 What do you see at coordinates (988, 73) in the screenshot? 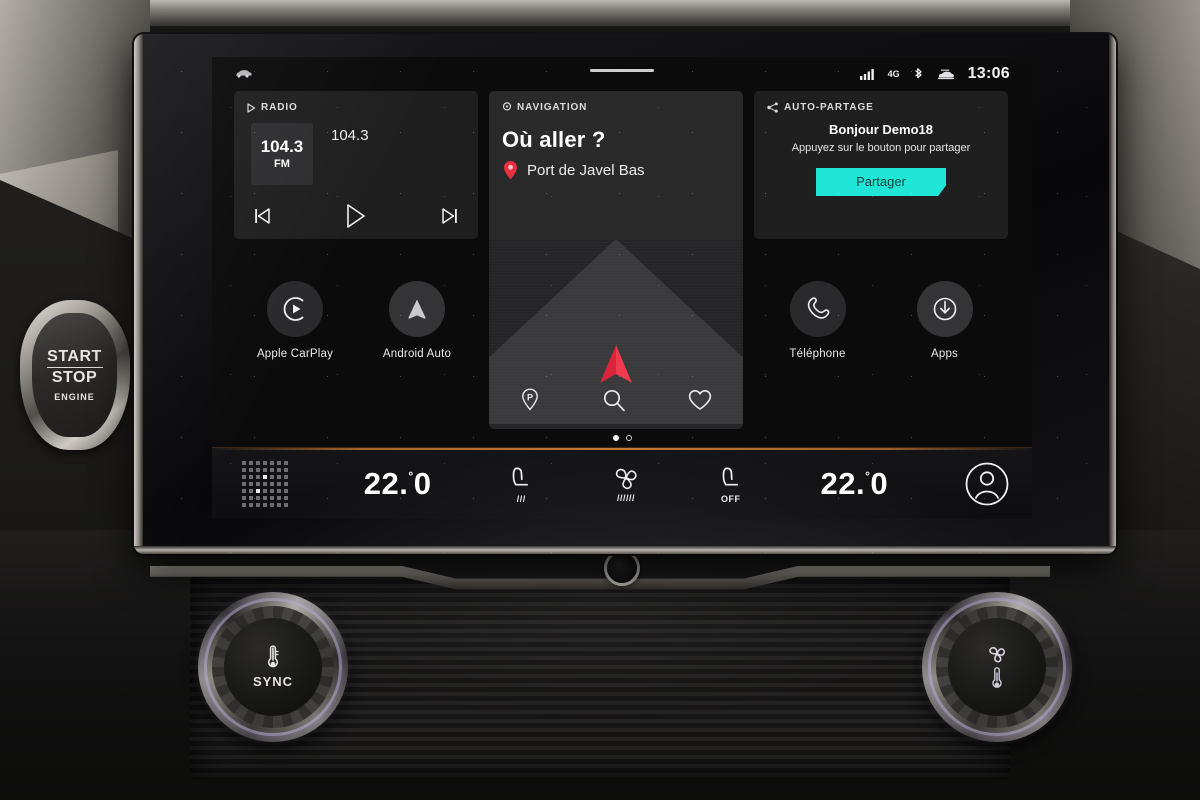
I see `clock: 13:06` at bounding box center [988, 73].